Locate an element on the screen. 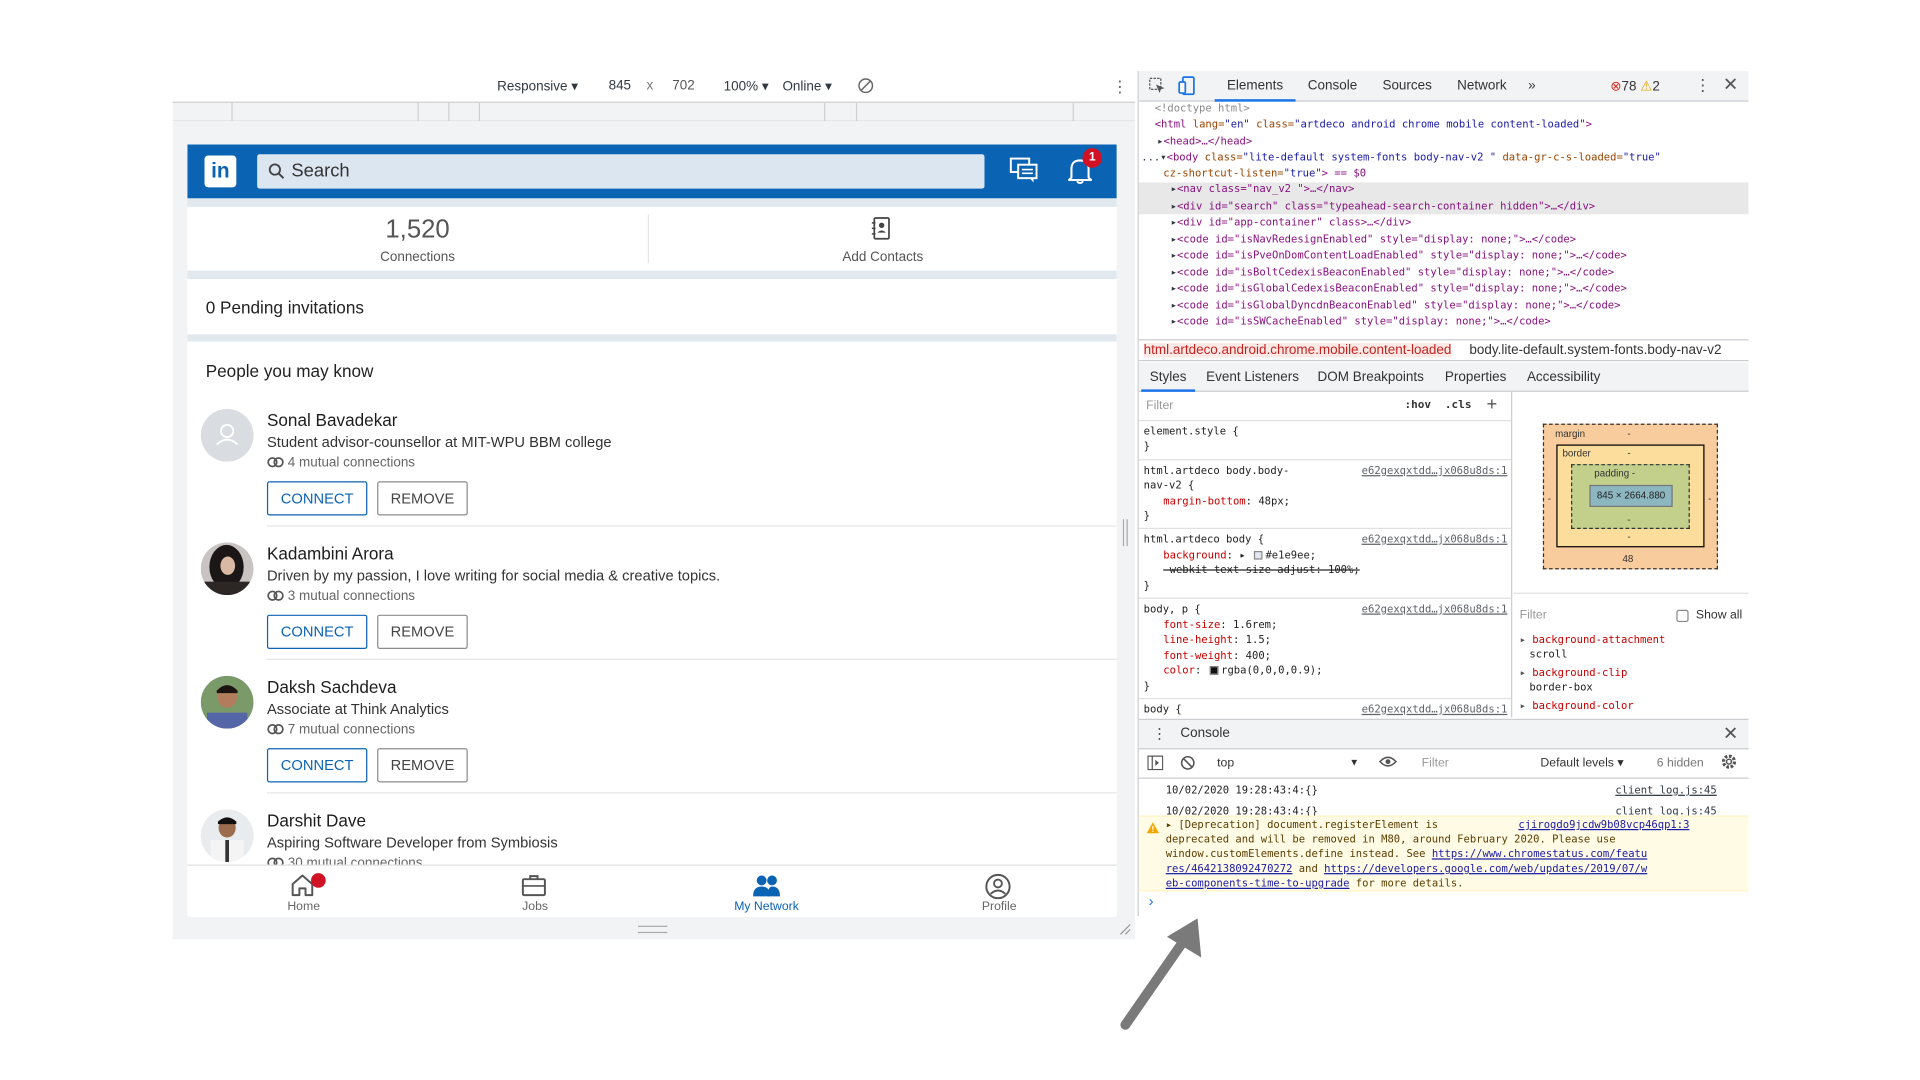 The image size is (1920, 1080). person-name: Darshit Dave is located at coordinates (316, 821).